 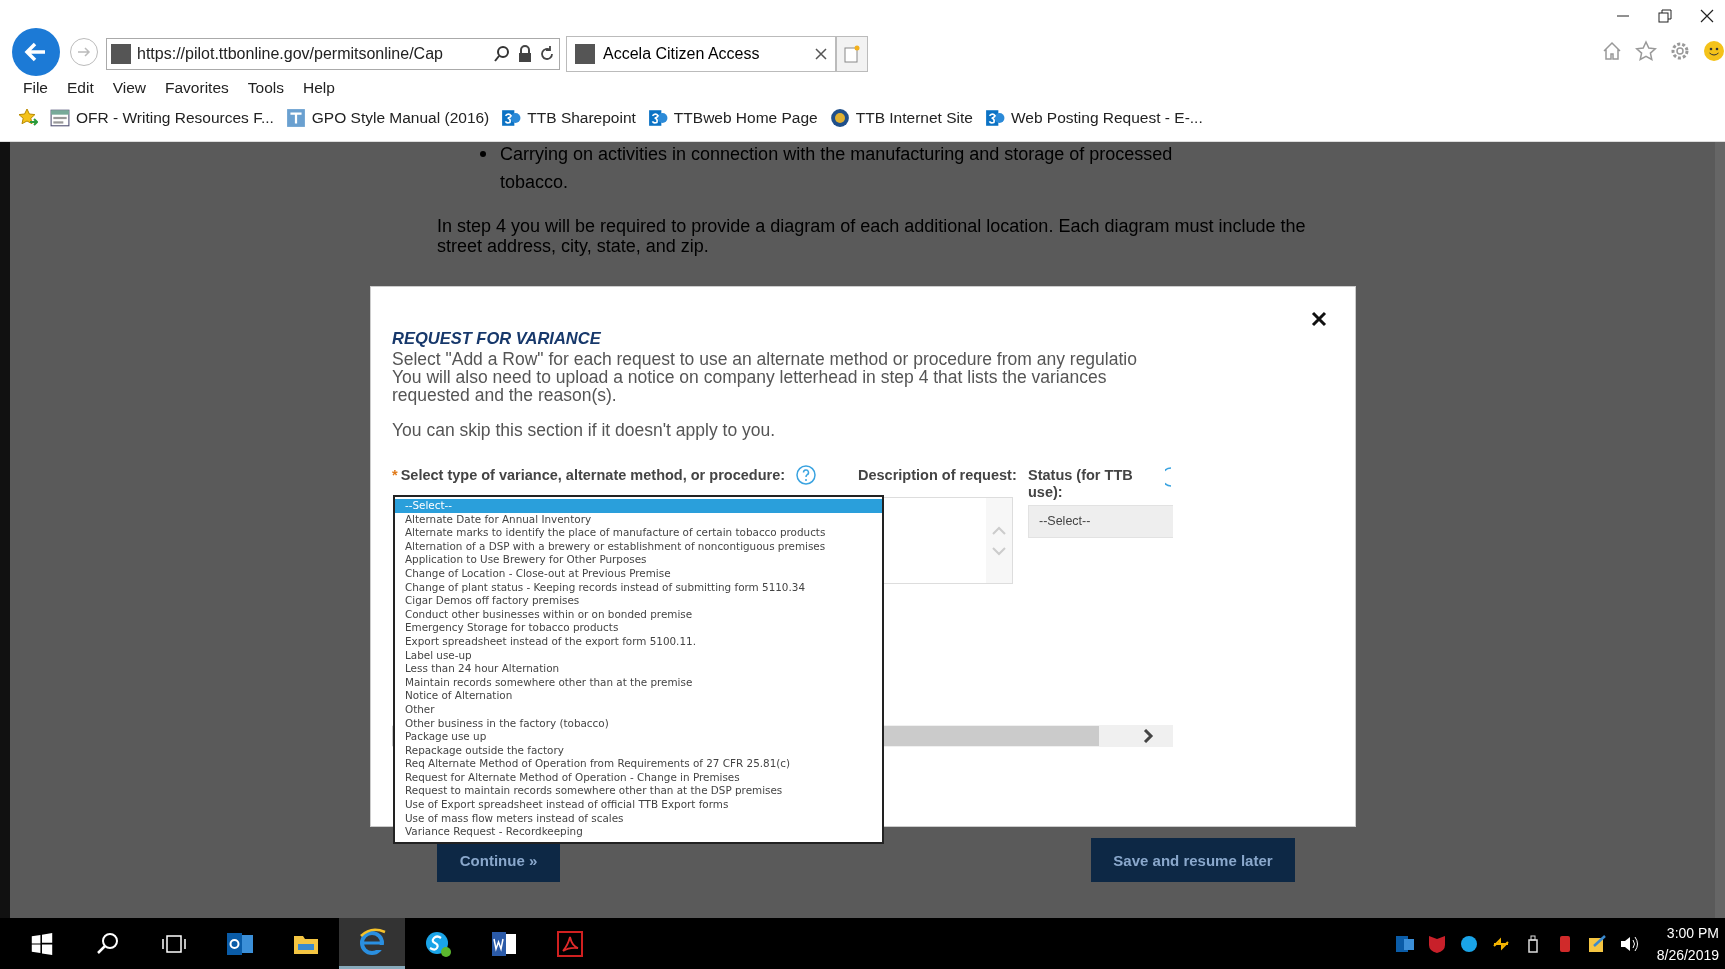 What do you see at coordinates (638, 709) in the screenshot?
I see `dropdown-option: Other` at bounding box center [638, 709].